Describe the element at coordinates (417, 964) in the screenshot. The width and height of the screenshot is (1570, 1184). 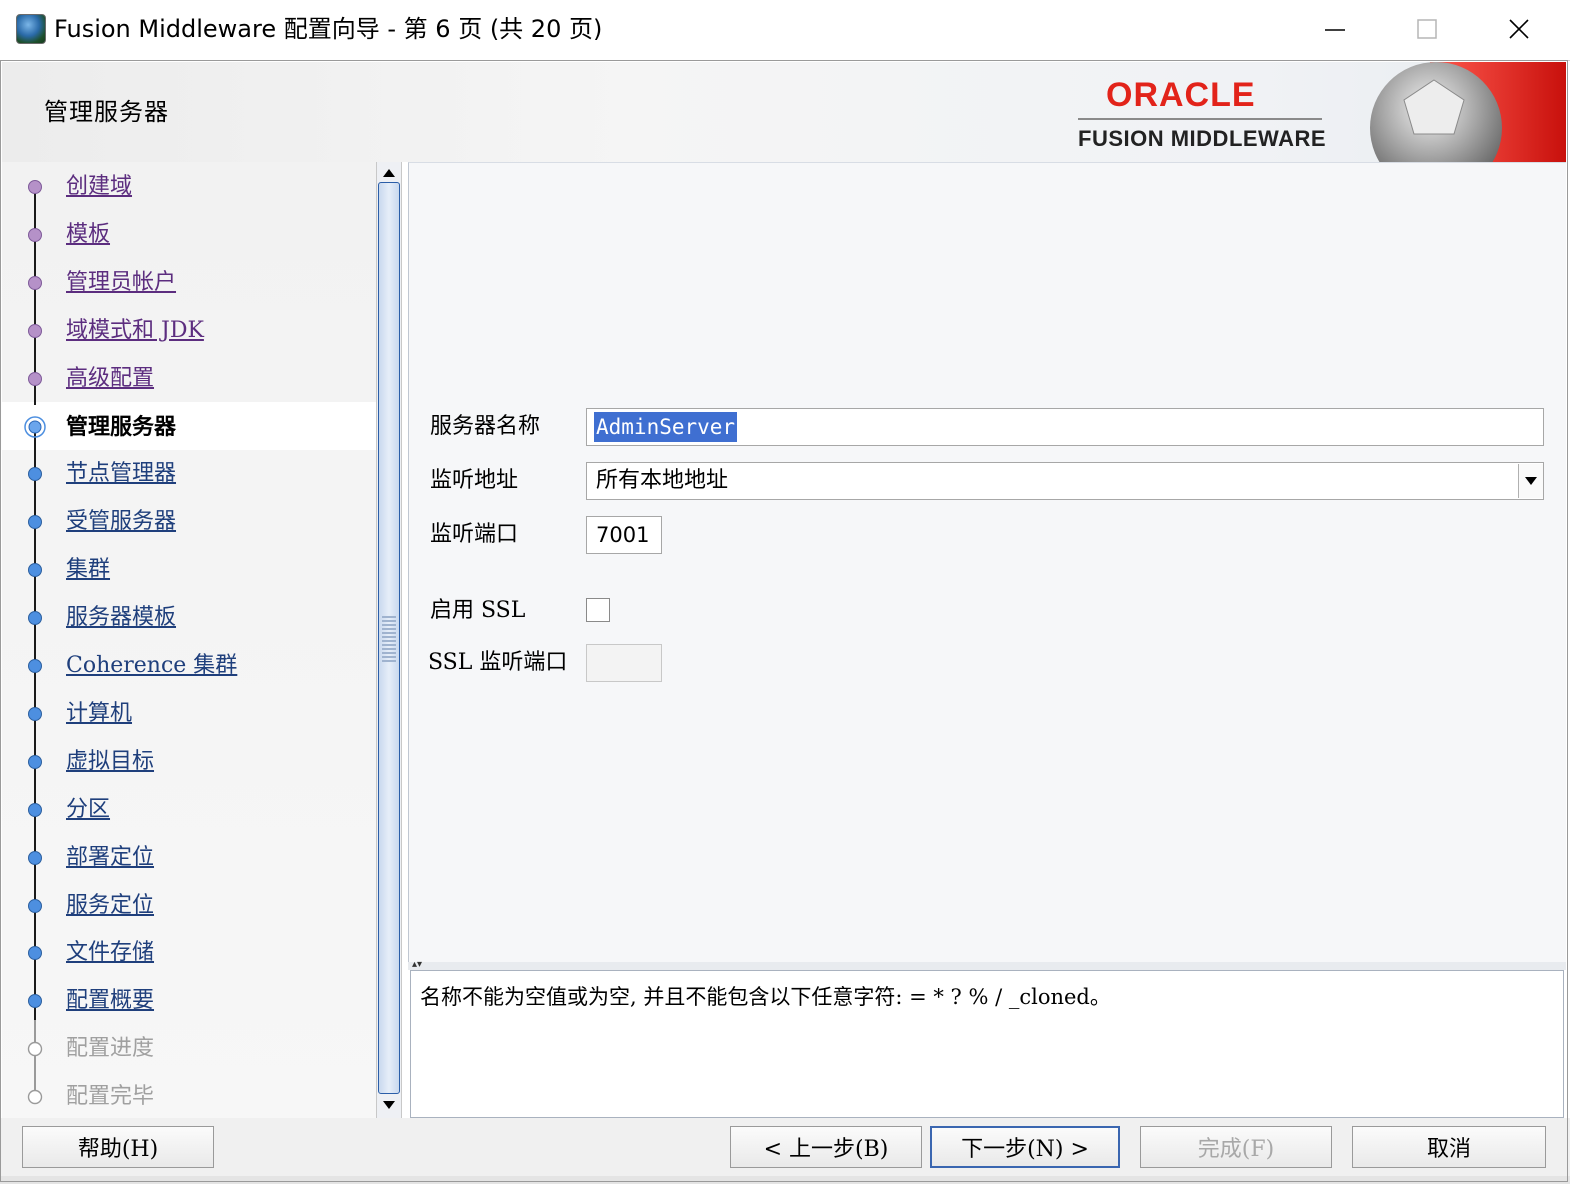
I see `splitter-grip-icon: ▴▾` at that location.